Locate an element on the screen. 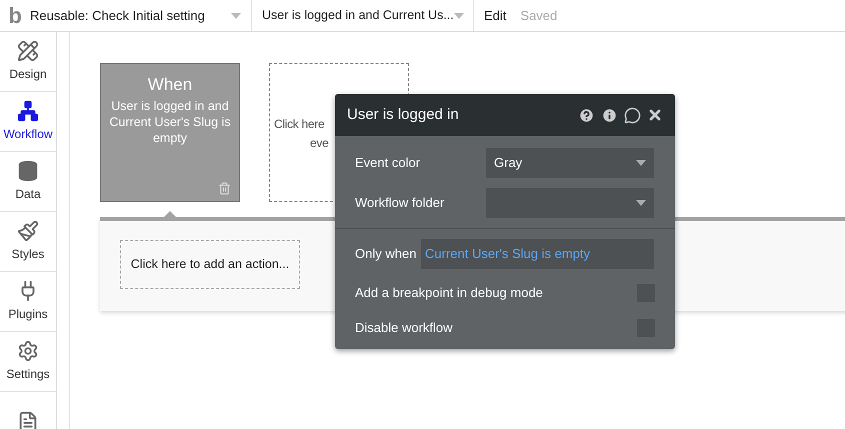  popup-title: User is logged in is located at coordinates (403, 114).